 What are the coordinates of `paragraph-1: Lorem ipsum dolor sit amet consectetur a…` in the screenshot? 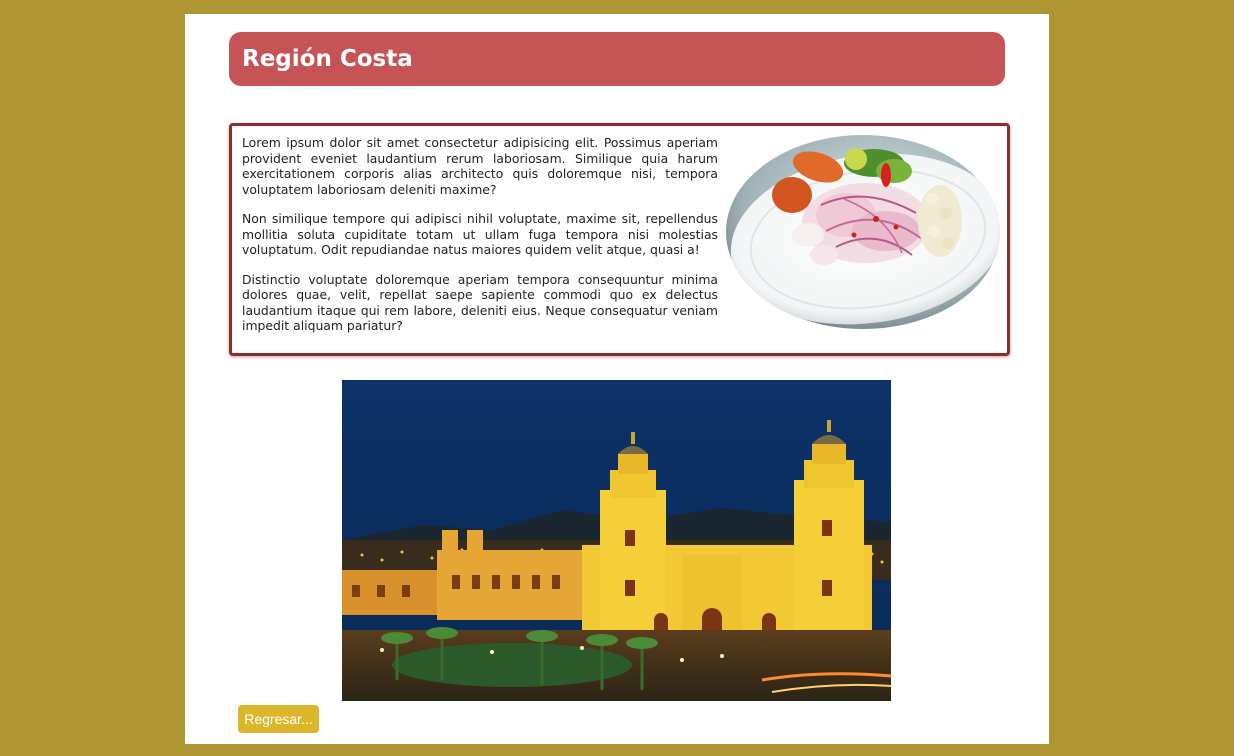 It's located at (480, 166).